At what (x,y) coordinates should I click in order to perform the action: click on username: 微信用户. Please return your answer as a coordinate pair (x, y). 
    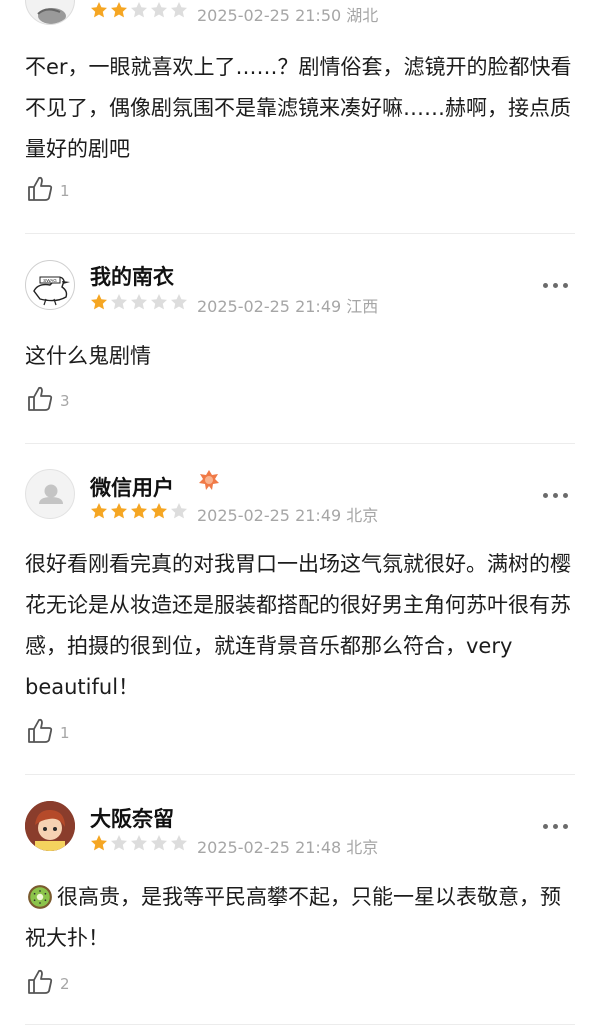
    Looking at the image, I should click on (132, 487).